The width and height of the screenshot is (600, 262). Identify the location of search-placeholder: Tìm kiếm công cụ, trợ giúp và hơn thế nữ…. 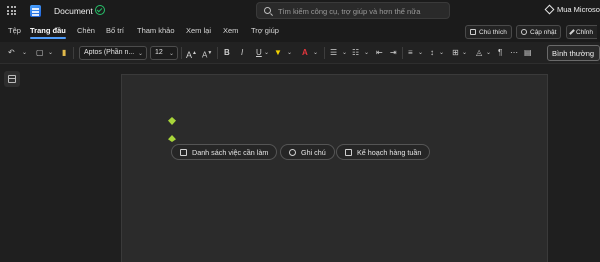
(349, 11).